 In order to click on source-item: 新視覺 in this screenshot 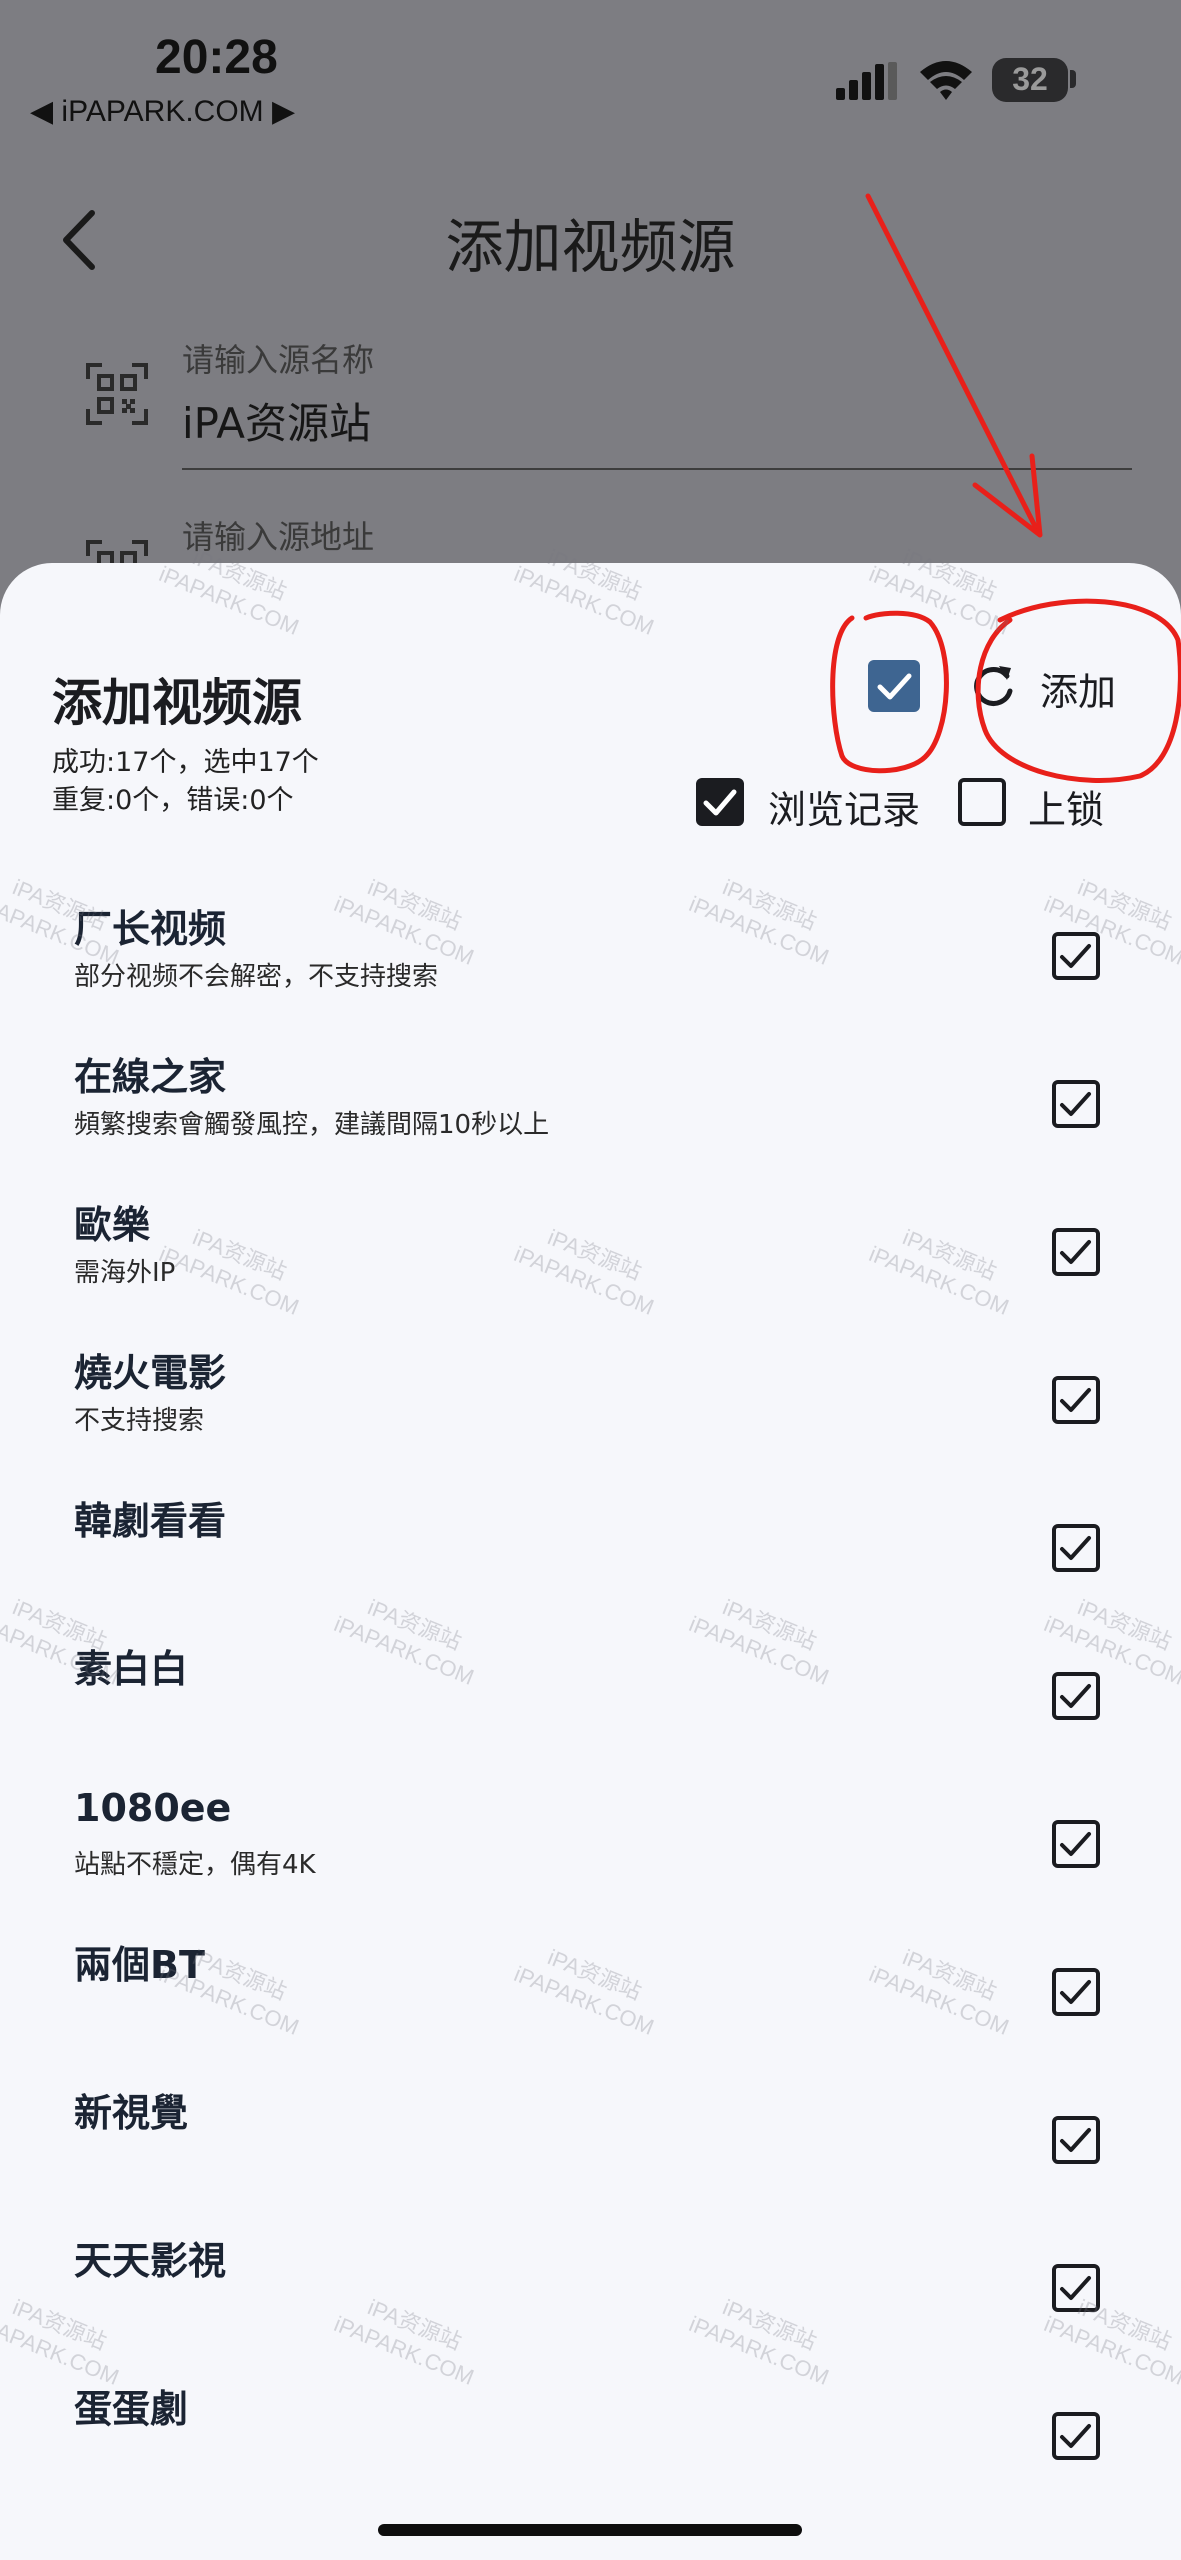, I will do `click(590, 2146)`.